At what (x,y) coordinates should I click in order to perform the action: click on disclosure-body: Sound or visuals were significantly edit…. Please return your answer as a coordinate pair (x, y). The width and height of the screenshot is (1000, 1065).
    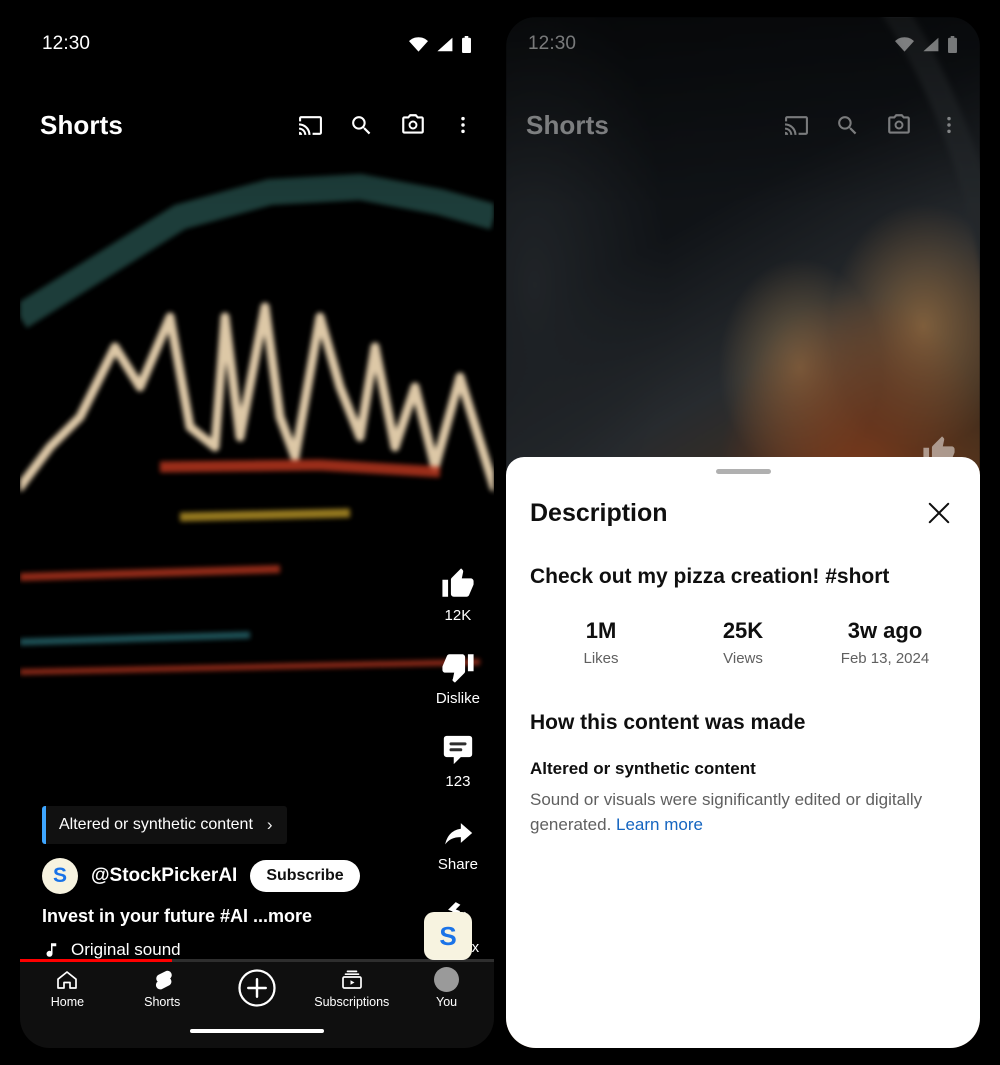
    Looking at the image, I should click on (743, 812).